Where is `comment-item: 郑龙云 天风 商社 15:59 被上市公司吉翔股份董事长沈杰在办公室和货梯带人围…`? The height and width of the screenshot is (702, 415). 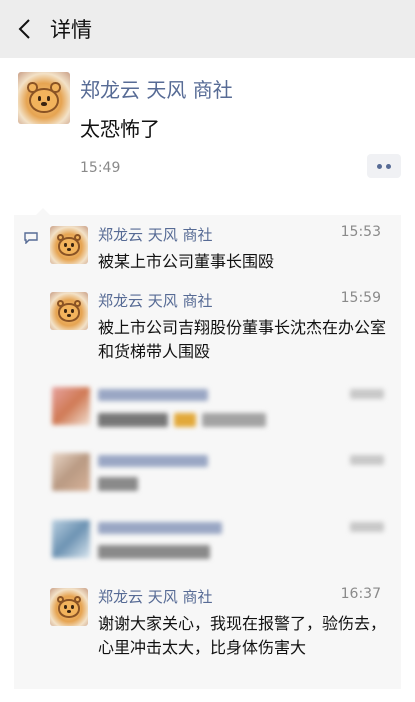
comment-item: 郑龙云 天风 商社 15:59 被上市公司吉翔股份董事长沈杰在办公室和货梯带人围… is located at coordinates (220, 329).